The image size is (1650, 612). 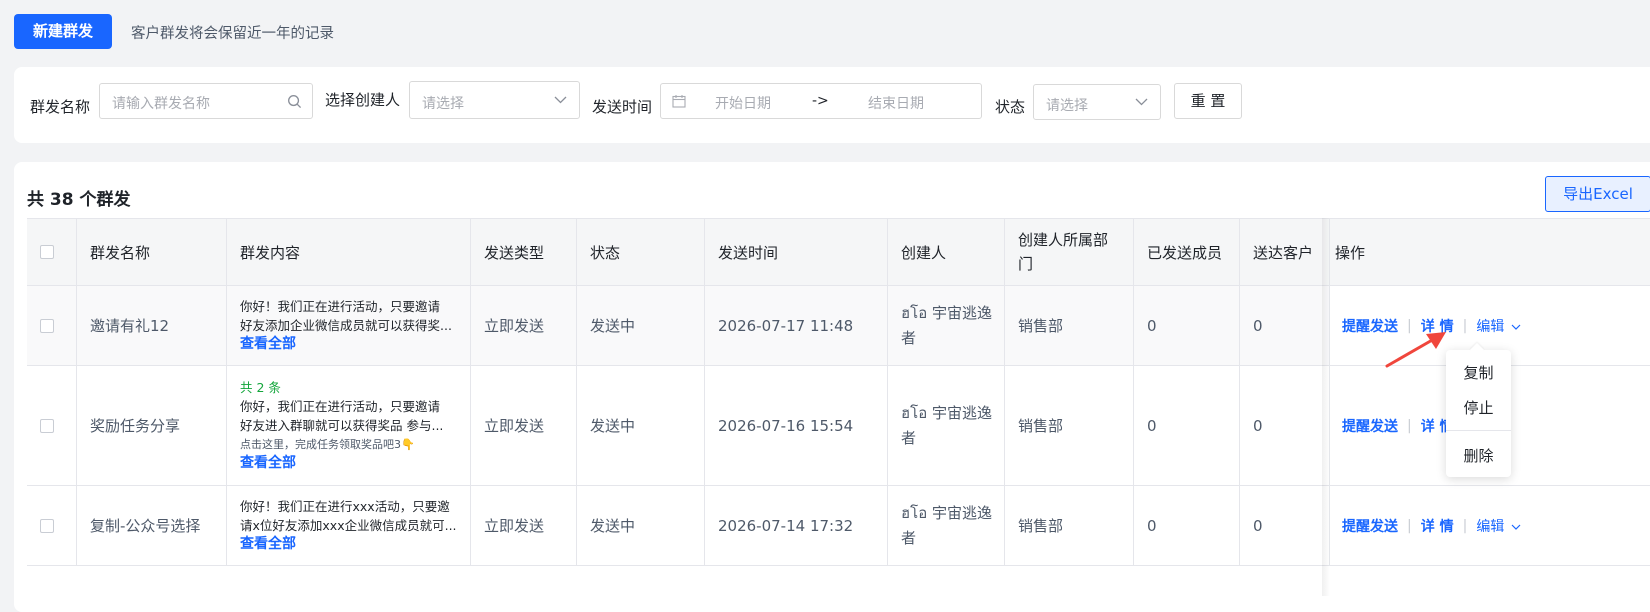 What do you see at coordinates (60, 107) in the screenshot?
I see `name-filter-label: 群发名称` at bounding box center [60, 107].